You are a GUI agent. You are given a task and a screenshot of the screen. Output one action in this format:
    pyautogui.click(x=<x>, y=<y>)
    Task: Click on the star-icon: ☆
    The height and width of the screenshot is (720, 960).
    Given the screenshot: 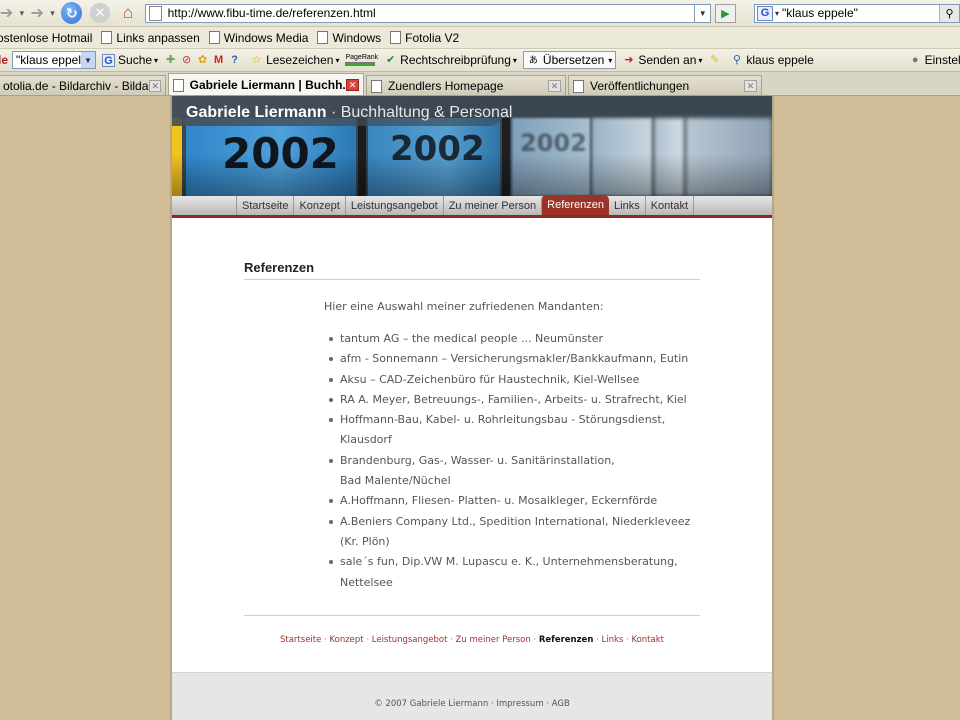 What is the action you would take?
    pyautogui.click(x=256, y=59)
    